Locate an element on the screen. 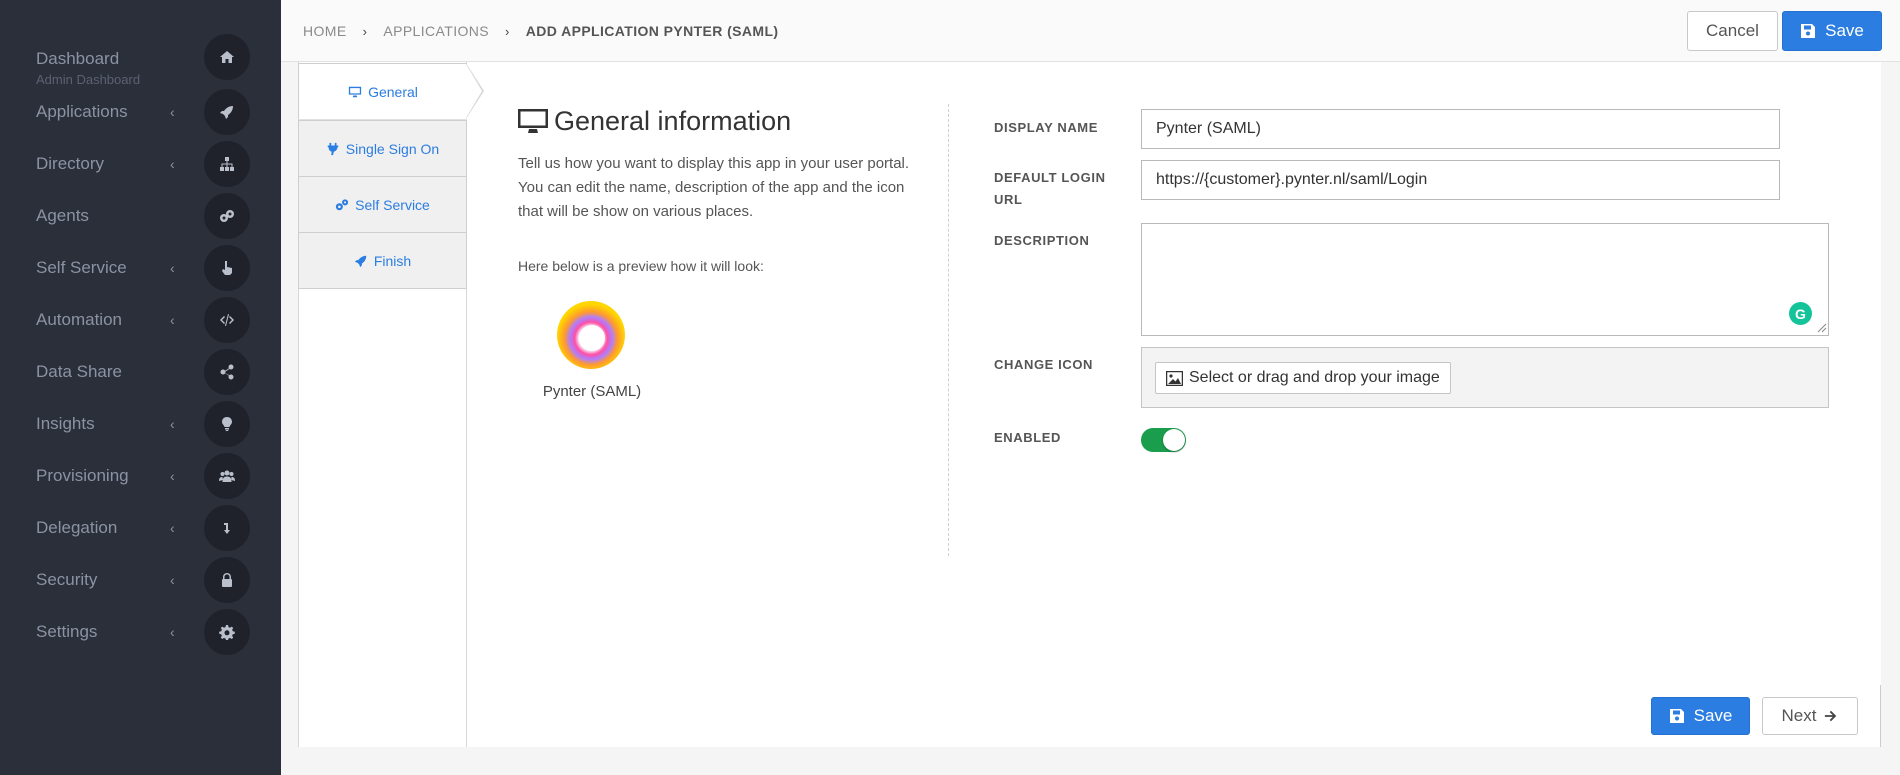 The height and width of the screenshot is (775, 1900). sidebar-item-delegation: Delegation ‹ is located at coordinates (140, 528).